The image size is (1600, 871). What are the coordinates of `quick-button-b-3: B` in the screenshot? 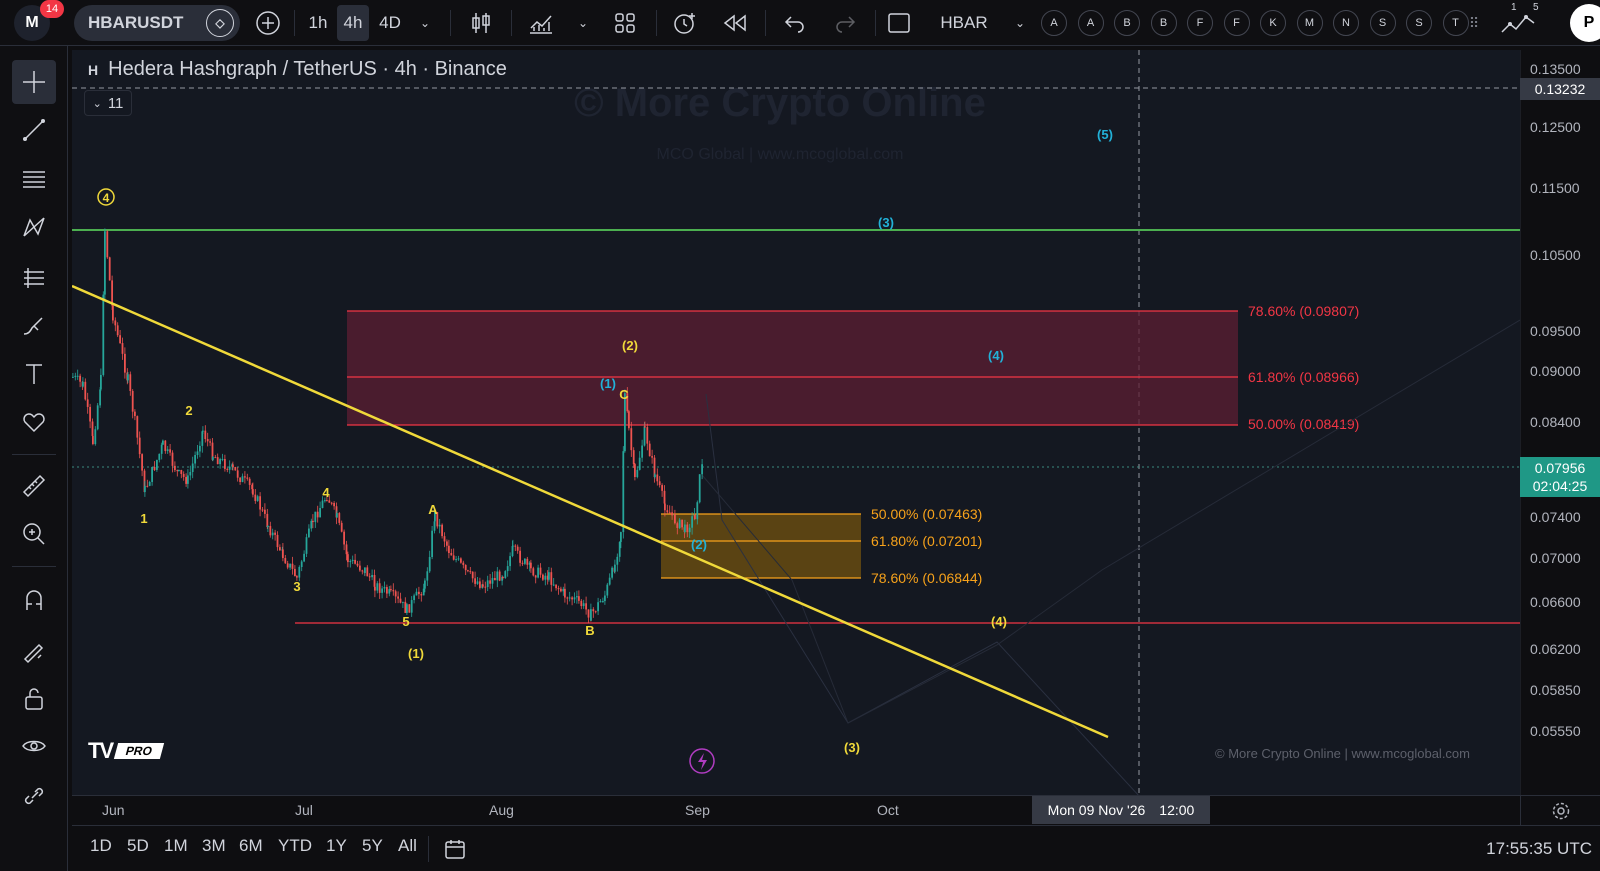 It's located at (1163, 23).